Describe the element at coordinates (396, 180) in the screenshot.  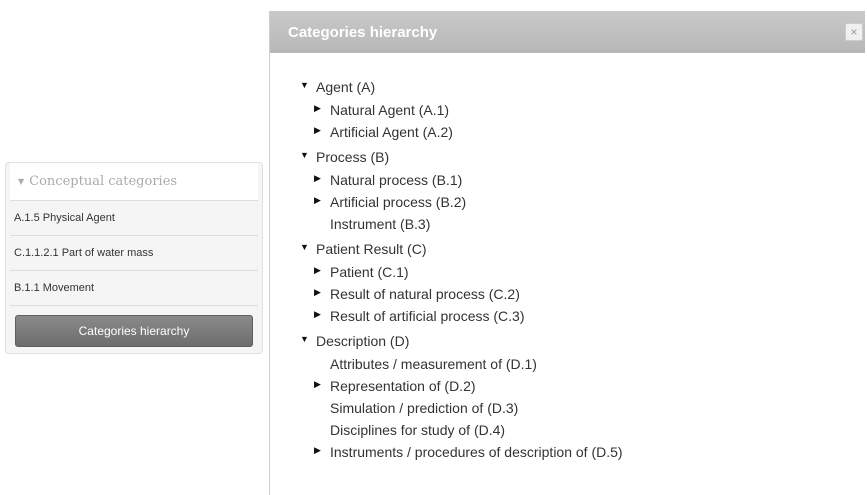
I see `tree-node-label: Natural process (B.1)` at that location.